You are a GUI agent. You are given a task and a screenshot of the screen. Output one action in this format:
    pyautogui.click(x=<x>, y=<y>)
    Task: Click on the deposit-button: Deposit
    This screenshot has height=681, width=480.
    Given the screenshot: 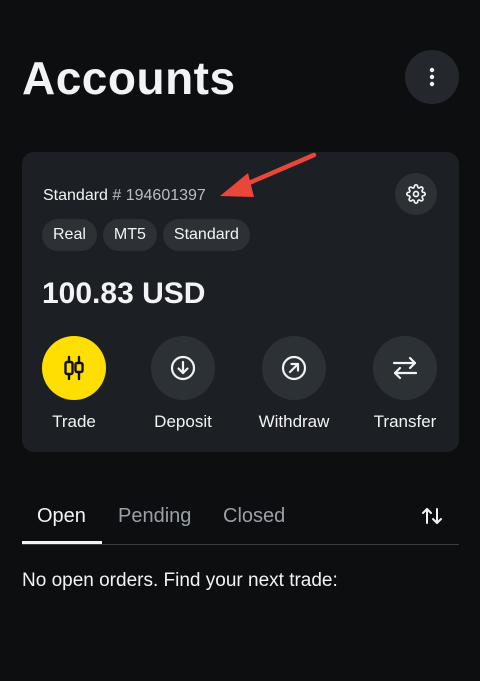 What is the action you would take?
    pyautogui.click(x=183, y=384)
    